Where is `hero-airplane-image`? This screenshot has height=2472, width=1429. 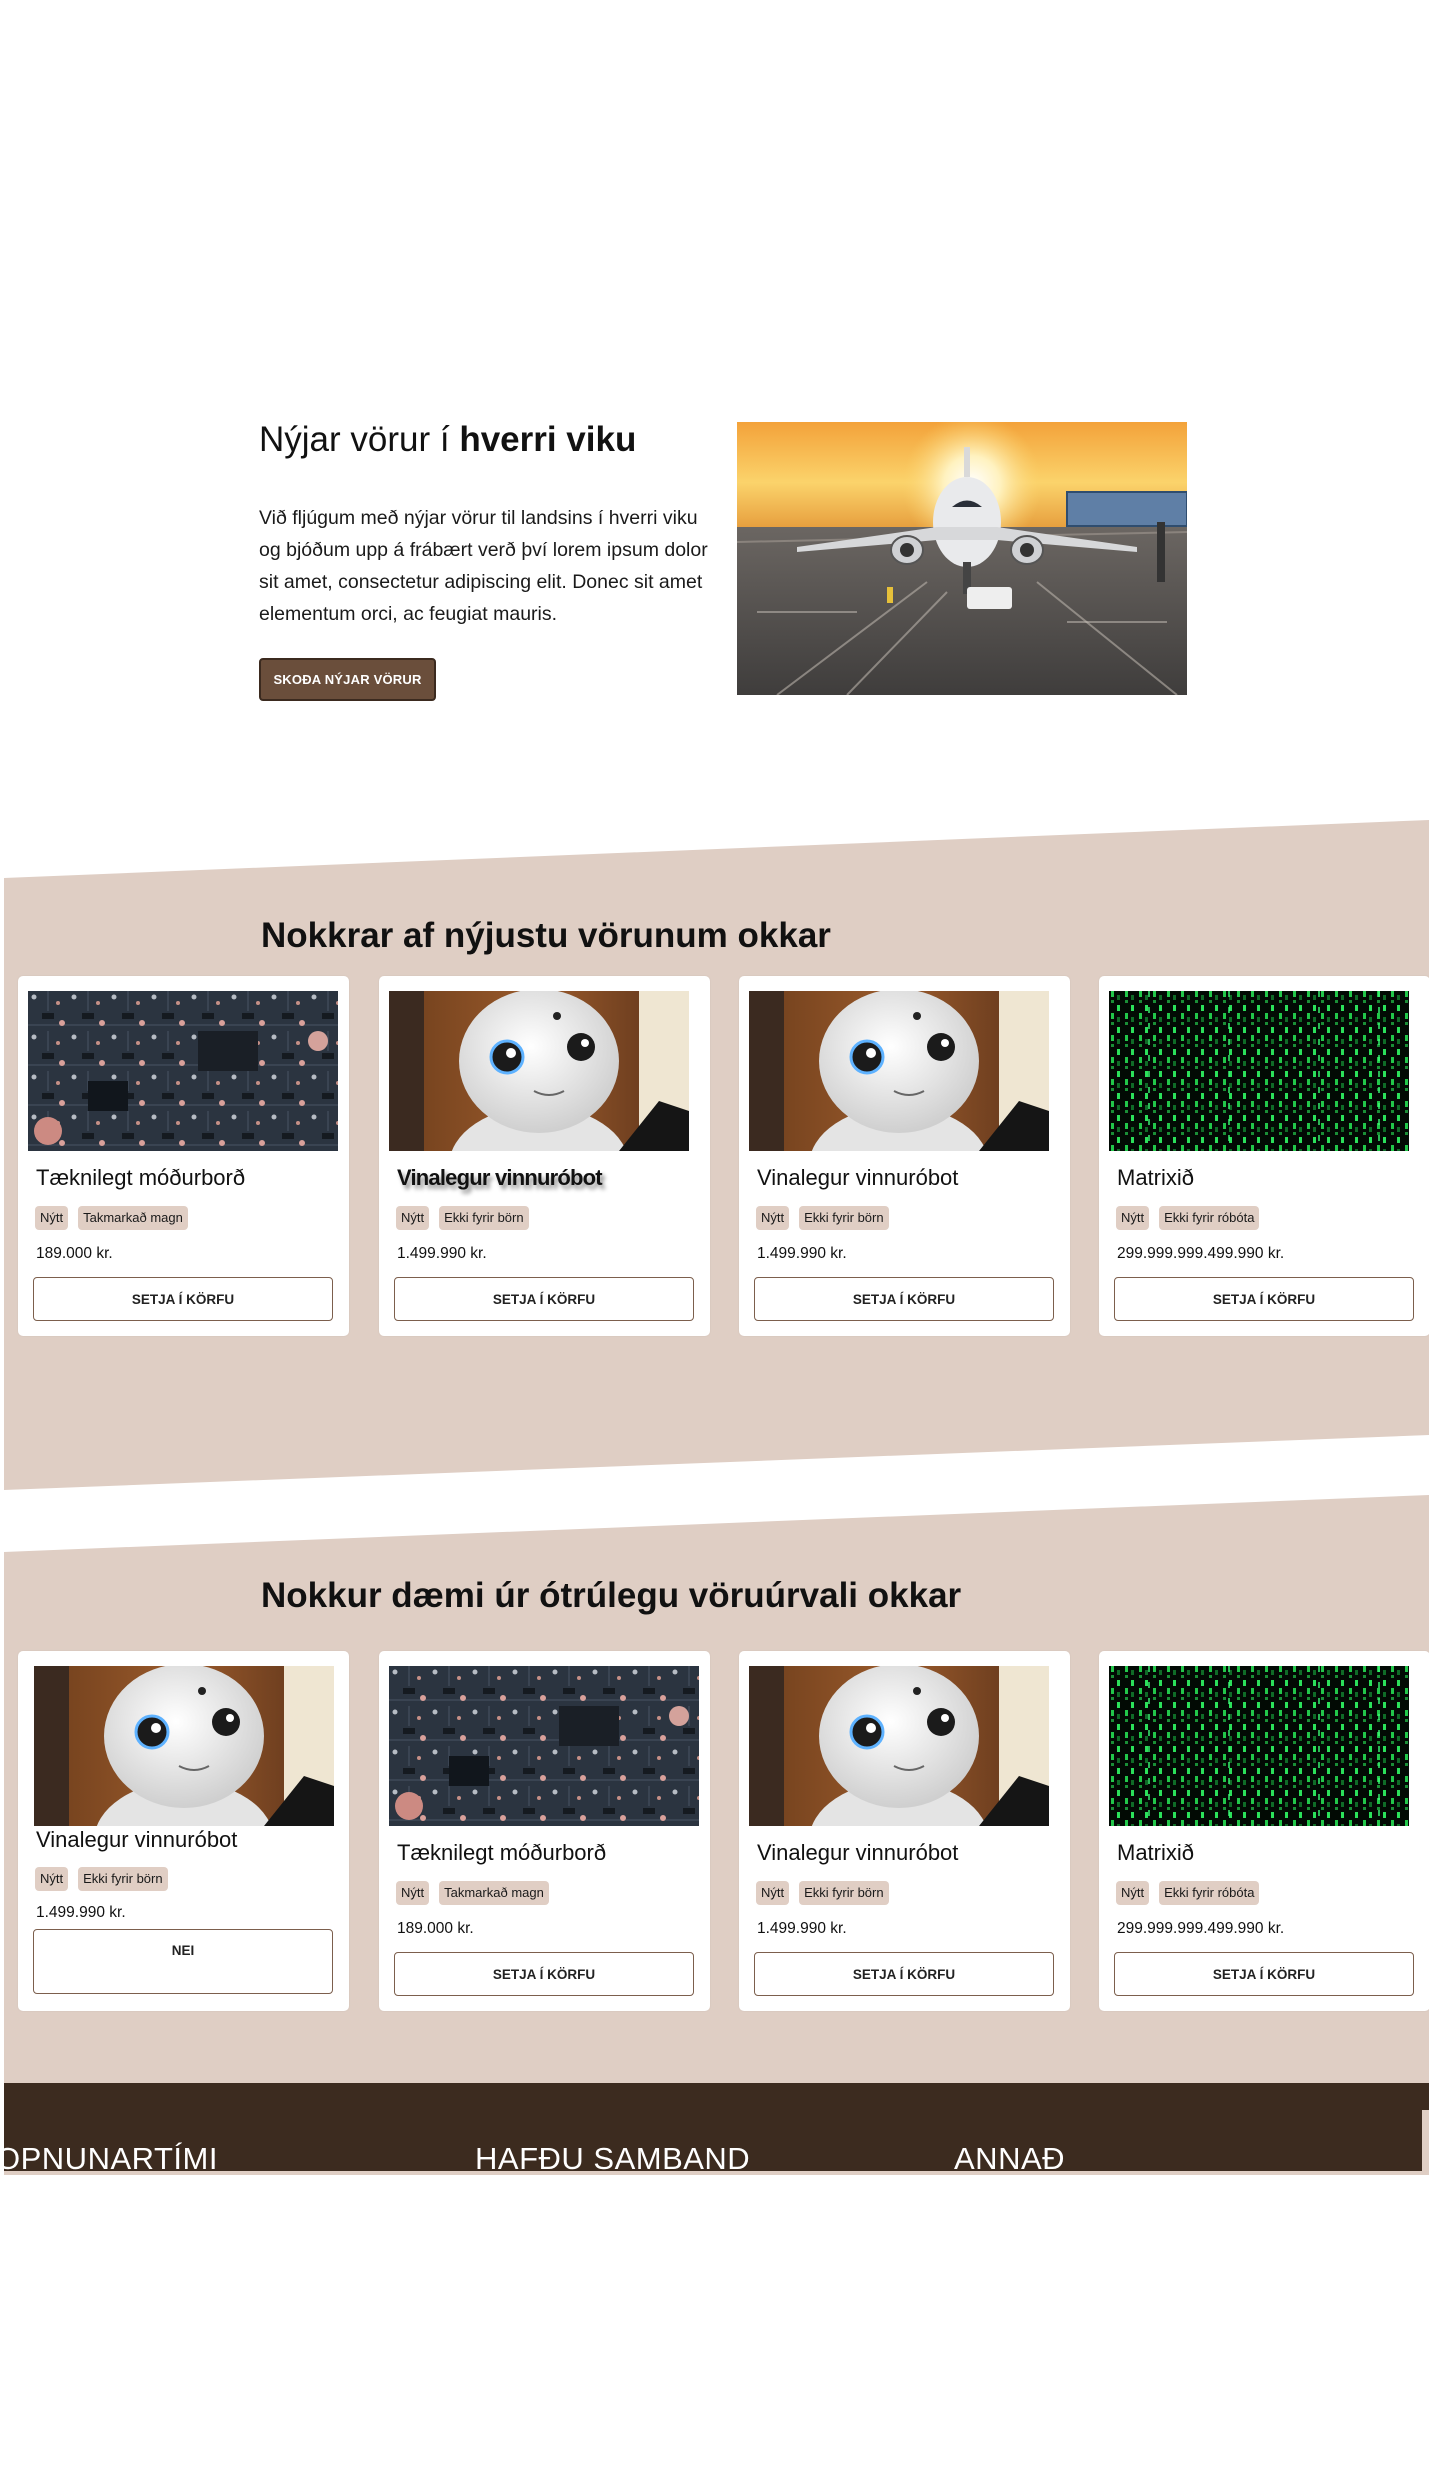 hero-airplane-image is located at coordinates (962, 558).